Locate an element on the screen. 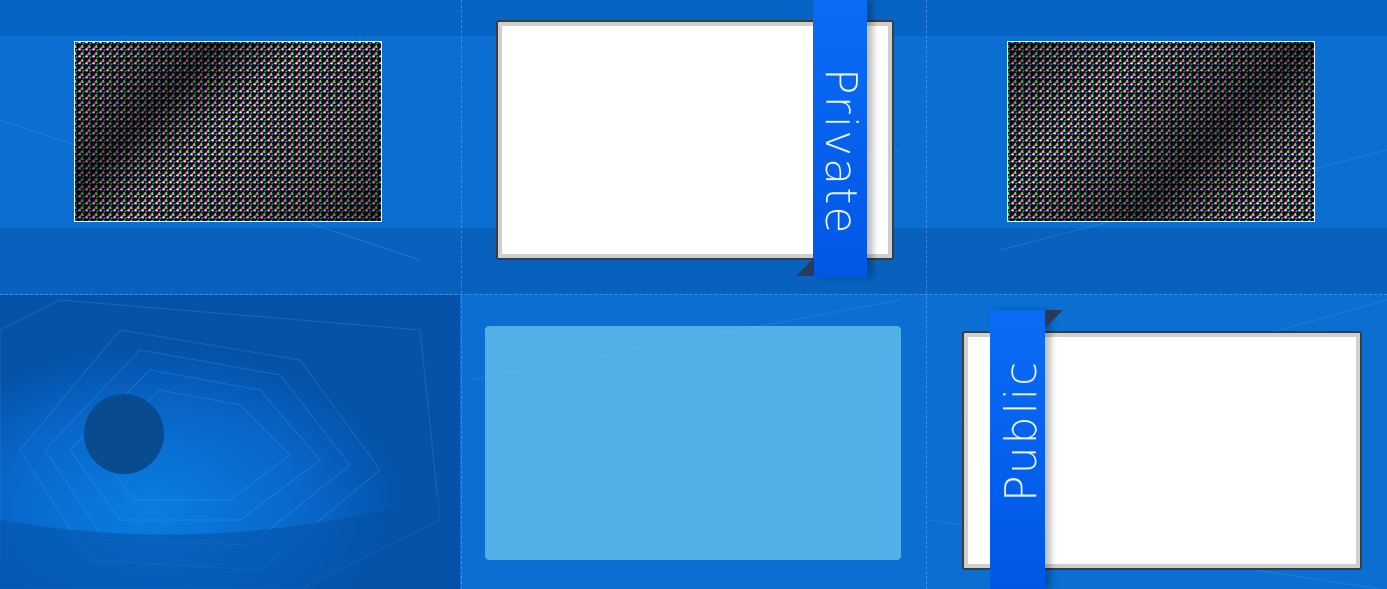 The image size is (1387, 589). grid-divider-horizontal is located at coordinates (693, 294).